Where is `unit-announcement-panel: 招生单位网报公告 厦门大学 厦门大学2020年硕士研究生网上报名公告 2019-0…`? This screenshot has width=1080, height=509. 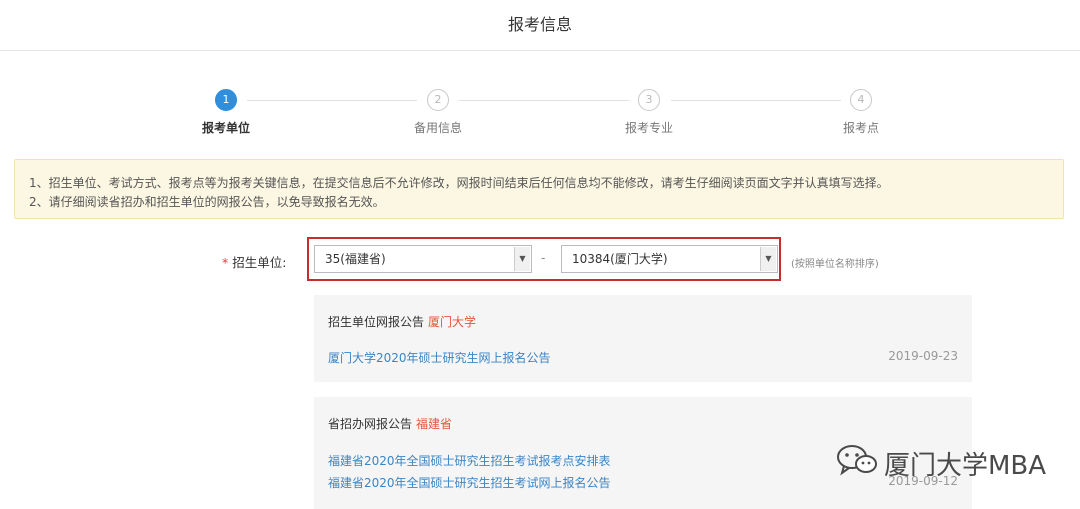
unit-announcement-panel: 招生单位网报公告 厦门大学 厦门大学2020年硕士研究生网上报名公告 2019-0… is located at coordinates (643, 338).